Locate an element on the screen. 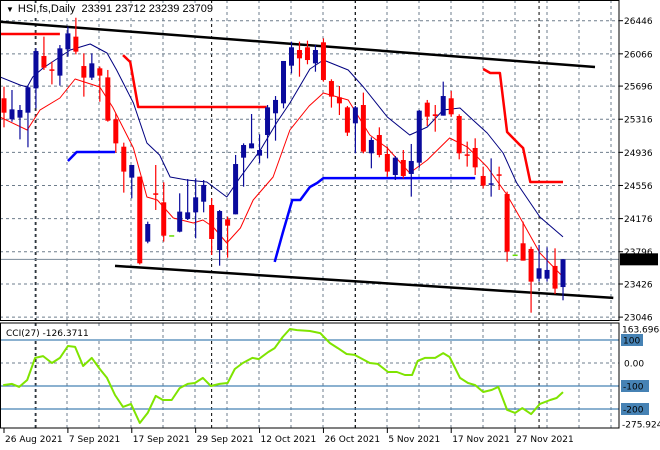 The width and height of the screenshot is (660, 450). chart-header: ▼ HSI,fs,Daily 23391 23712 23239 23709 is located at coordinates (110, 9).